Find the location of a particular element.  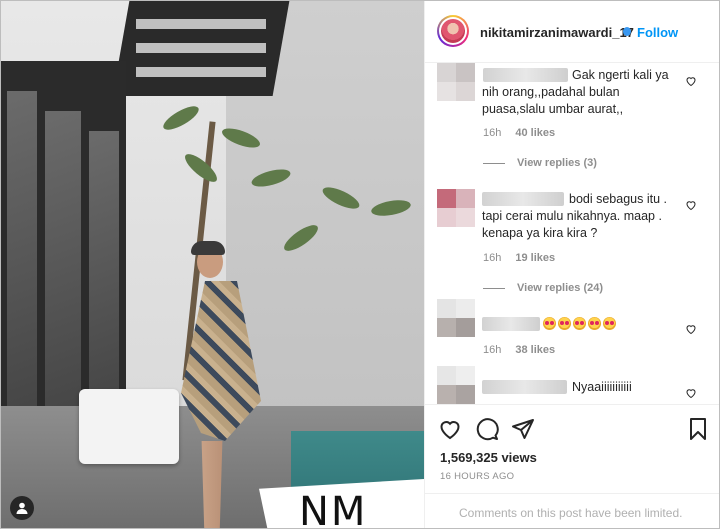

comment-icon is located at coordinates (487, 429).